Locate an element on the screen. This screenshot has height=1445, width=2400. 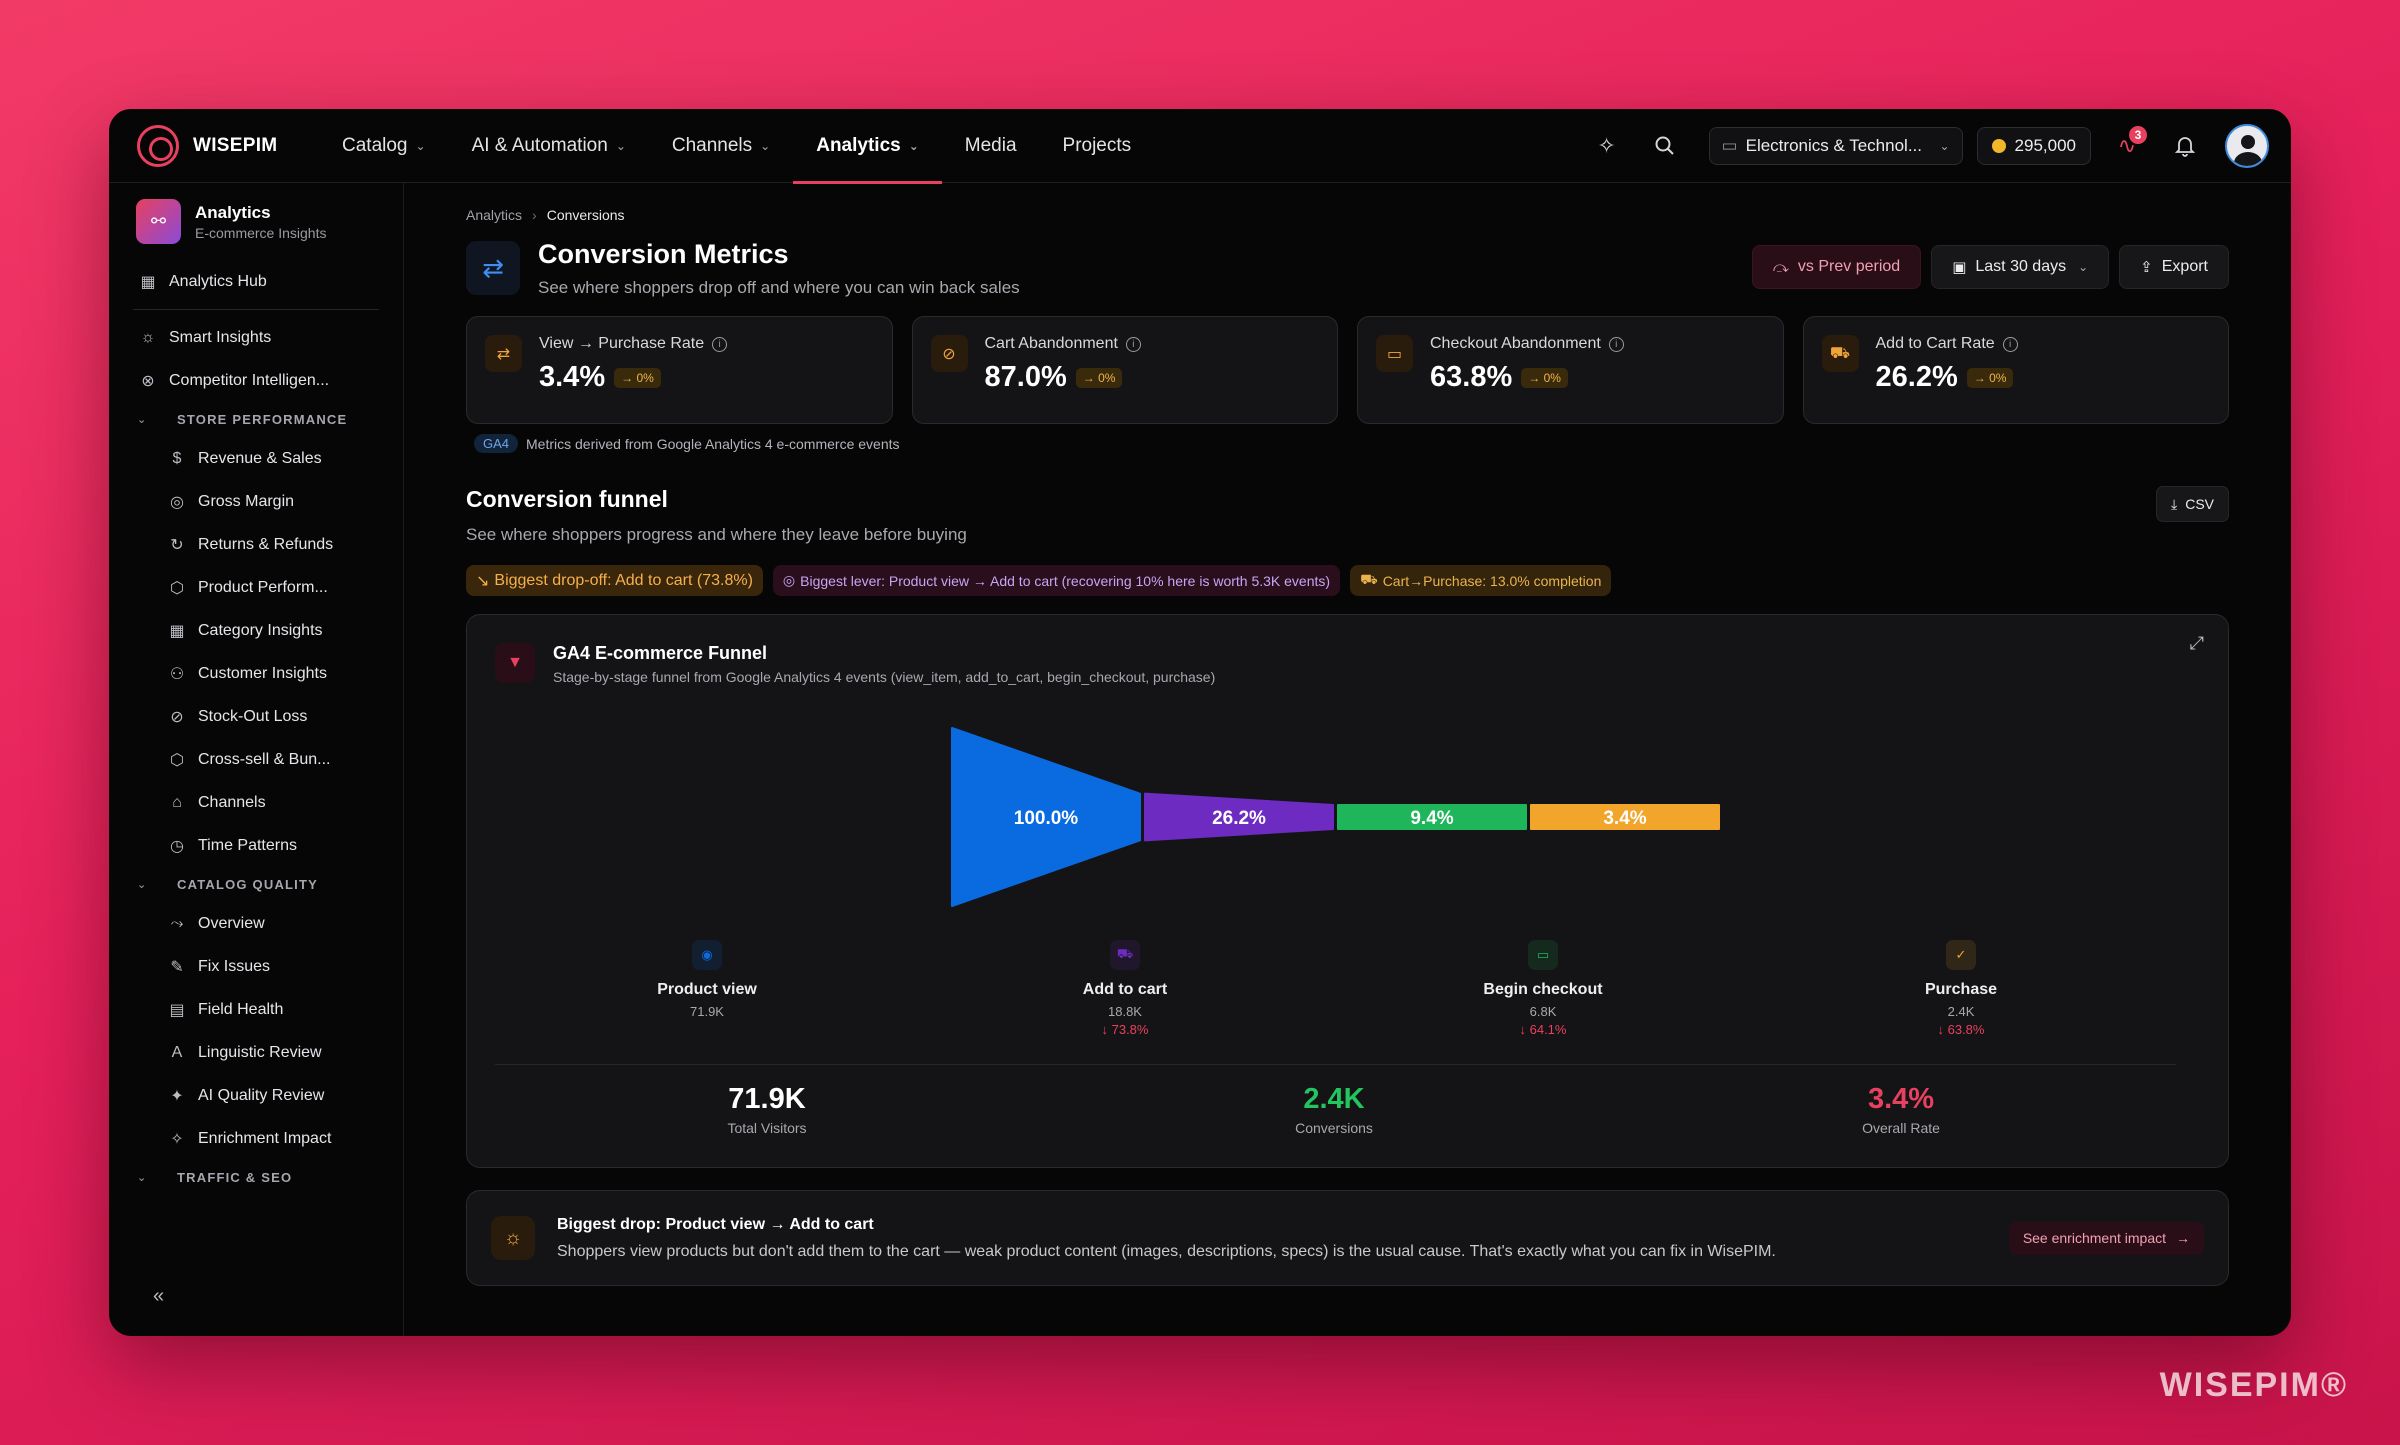
brand-logo: WISEPIM is located at coordinates (222, 145).